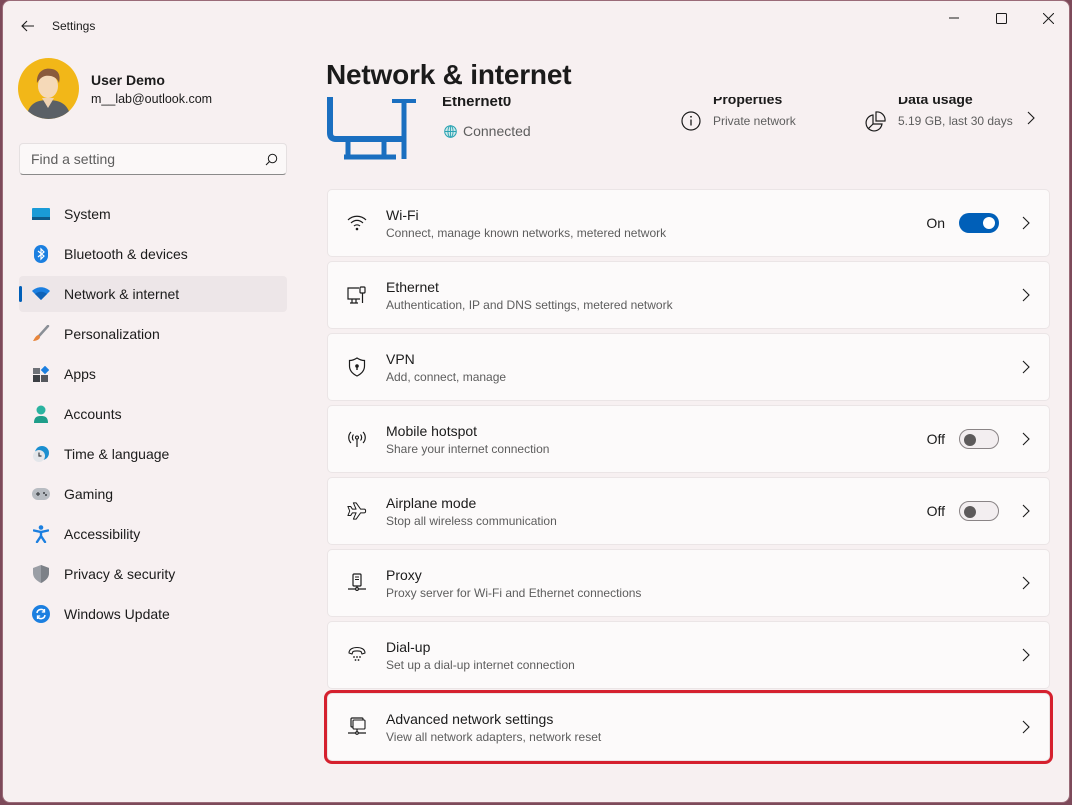  What do you see at coordinates (471, 520) in the screenshot?
I see `card-subtitle: Stop all wireless communication` at bounding box center [471, 520].